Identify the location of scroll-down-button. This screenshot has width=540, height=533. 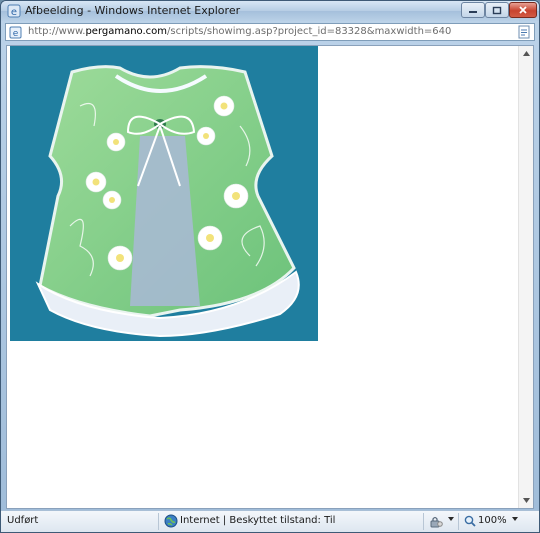
(526, 500).